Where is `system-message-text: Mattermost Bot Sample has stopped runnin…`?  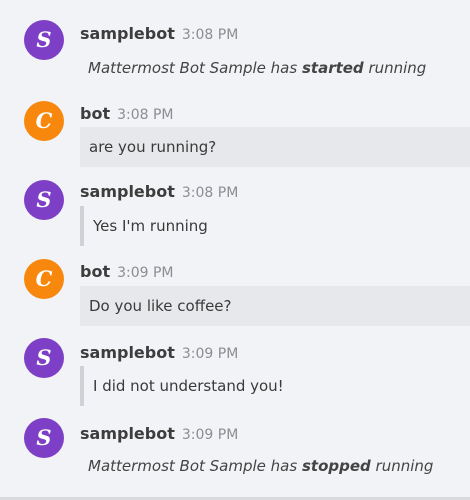 system-message-text: Mattermost Bot Sample has stopped runnin… is located at coordinates (260, 466).